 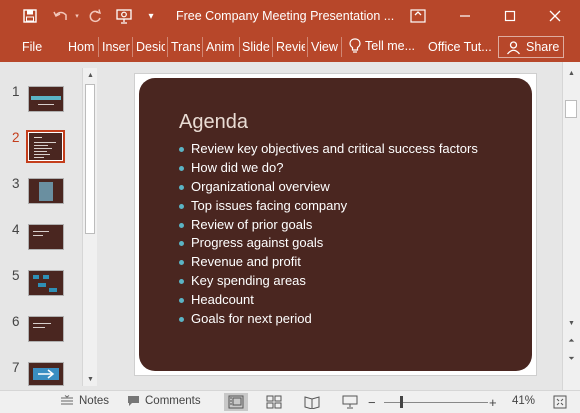 I want to click on thumbnail-slide-6: 6, so click(x=41, y=334).